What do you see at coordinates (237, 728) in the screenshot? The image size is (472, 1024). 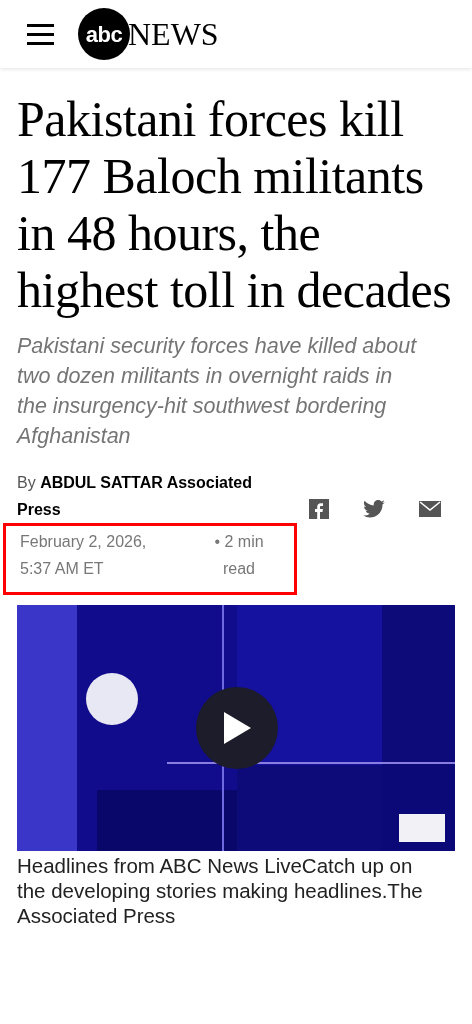 I see `play-icon` at bounding box center [237, 728].